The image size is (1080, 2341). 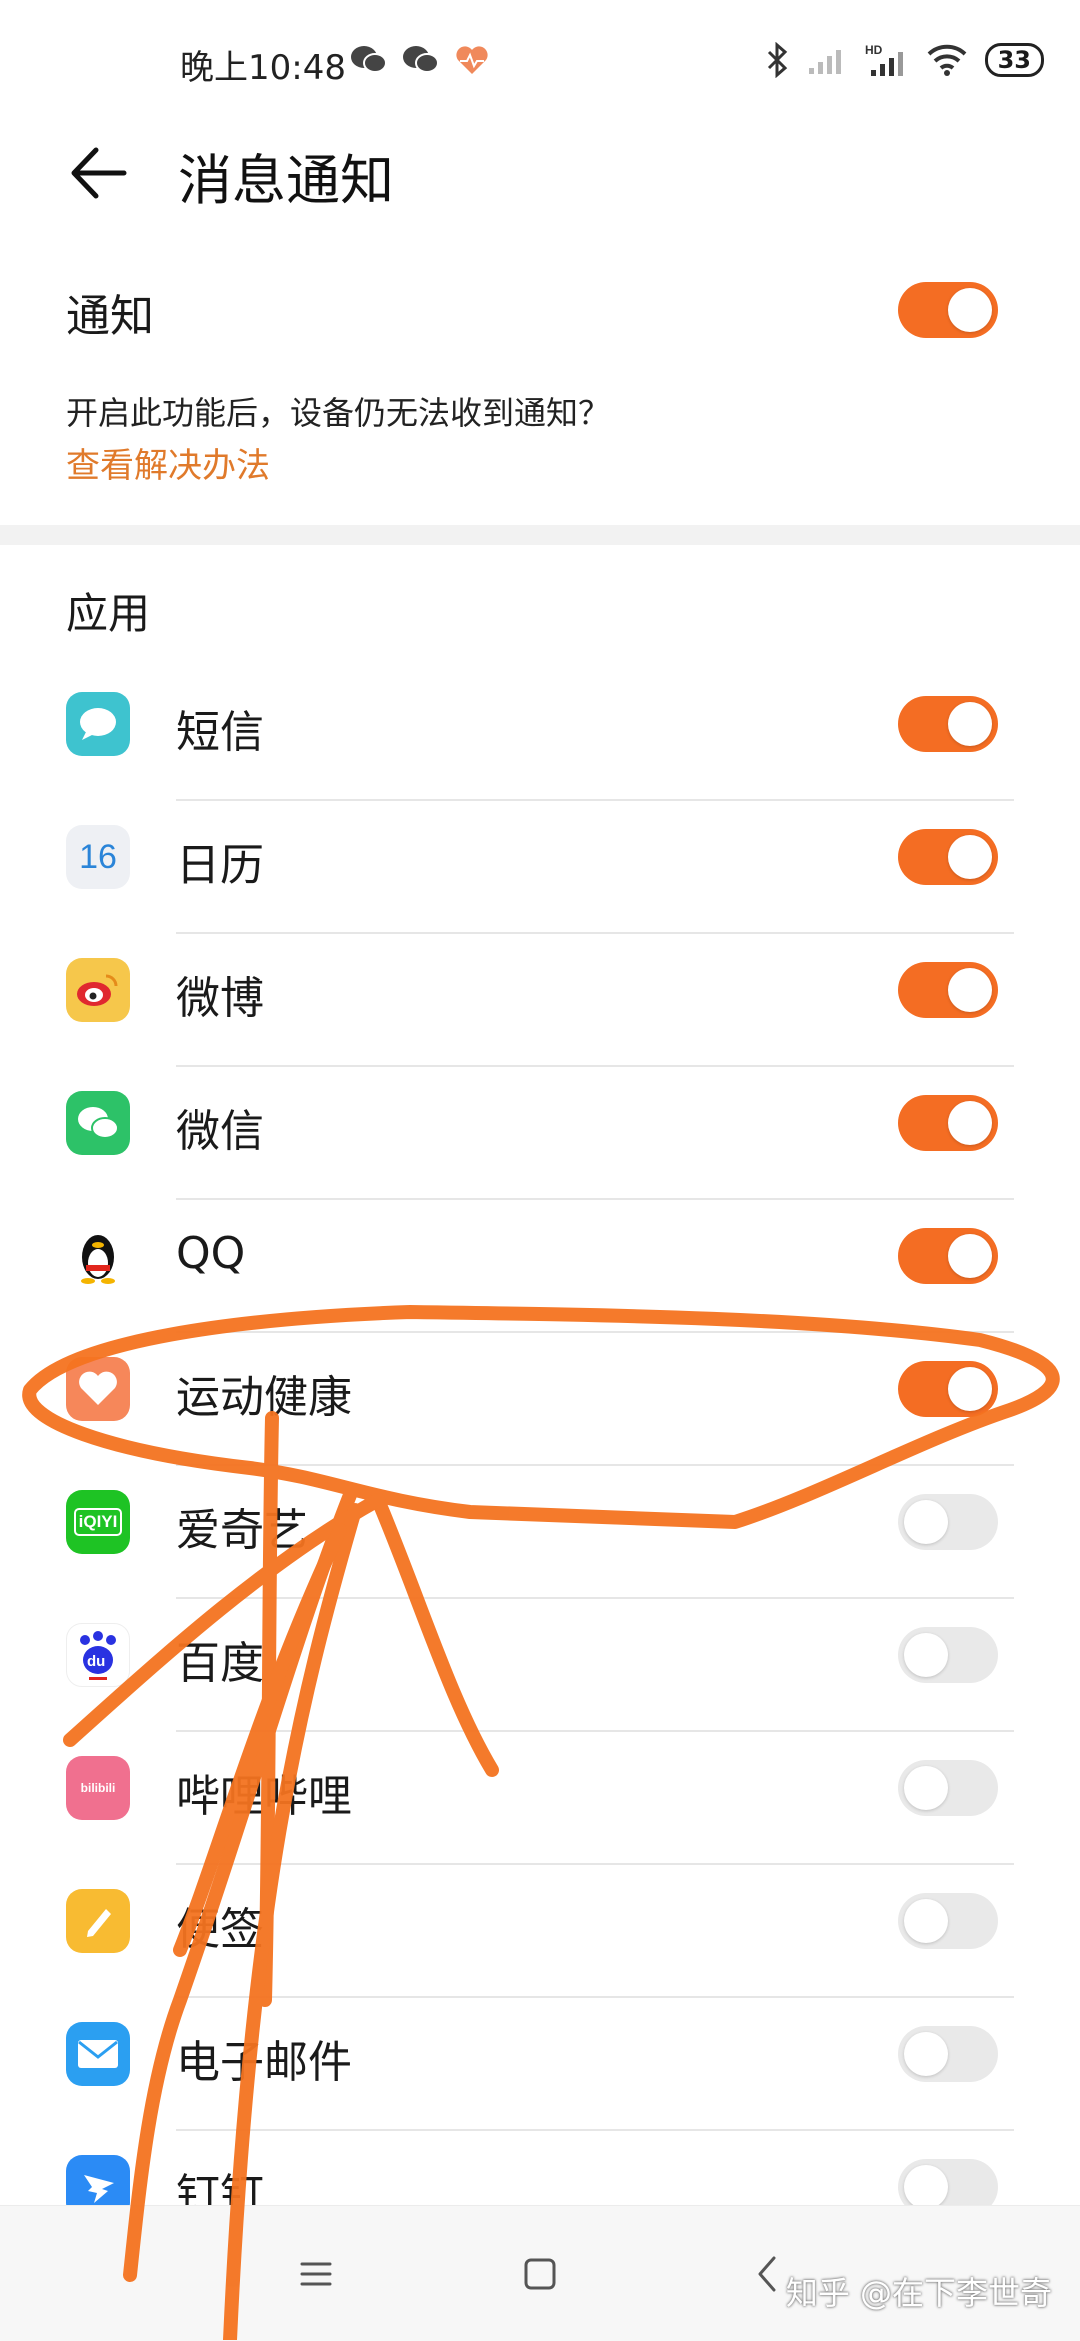 I want to click on watermark: 知乎 @在下李世奇, so click(x=918, y=2293).